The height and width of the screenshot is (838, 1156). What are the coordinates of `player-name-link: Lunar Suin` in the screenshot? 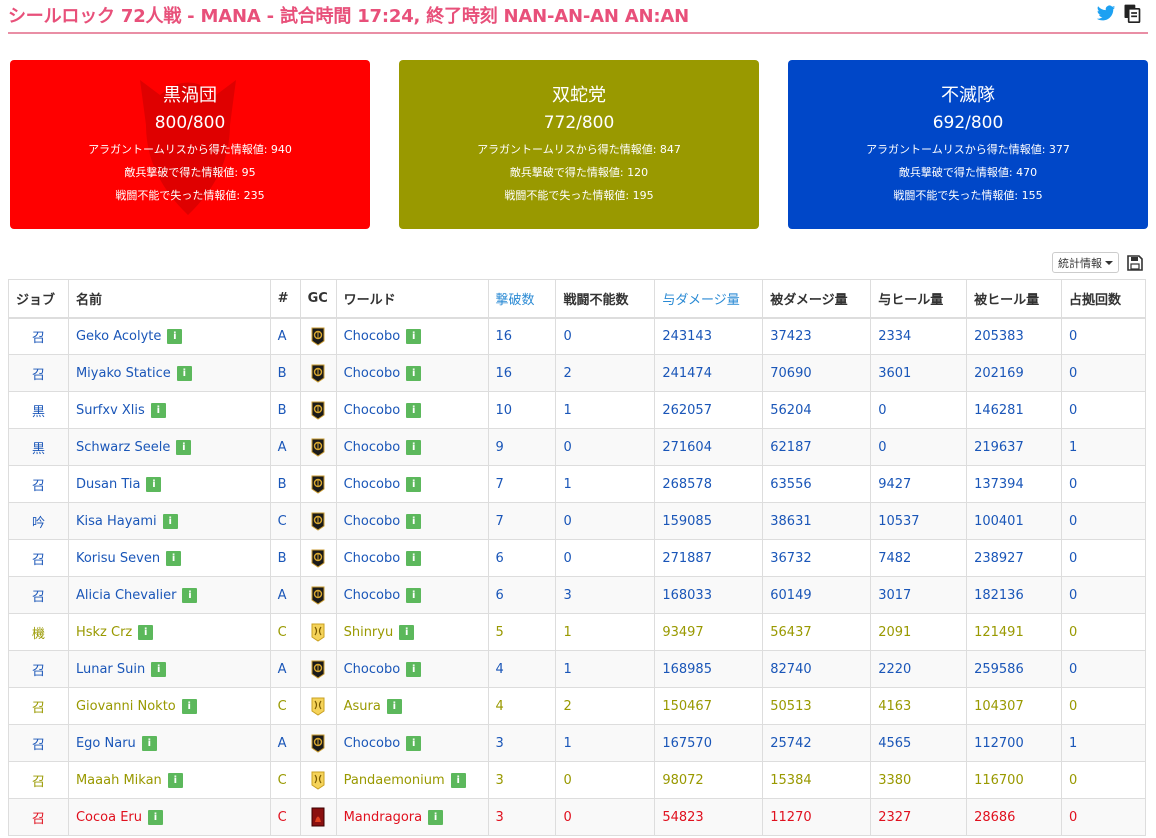 It's located at (110, 669).